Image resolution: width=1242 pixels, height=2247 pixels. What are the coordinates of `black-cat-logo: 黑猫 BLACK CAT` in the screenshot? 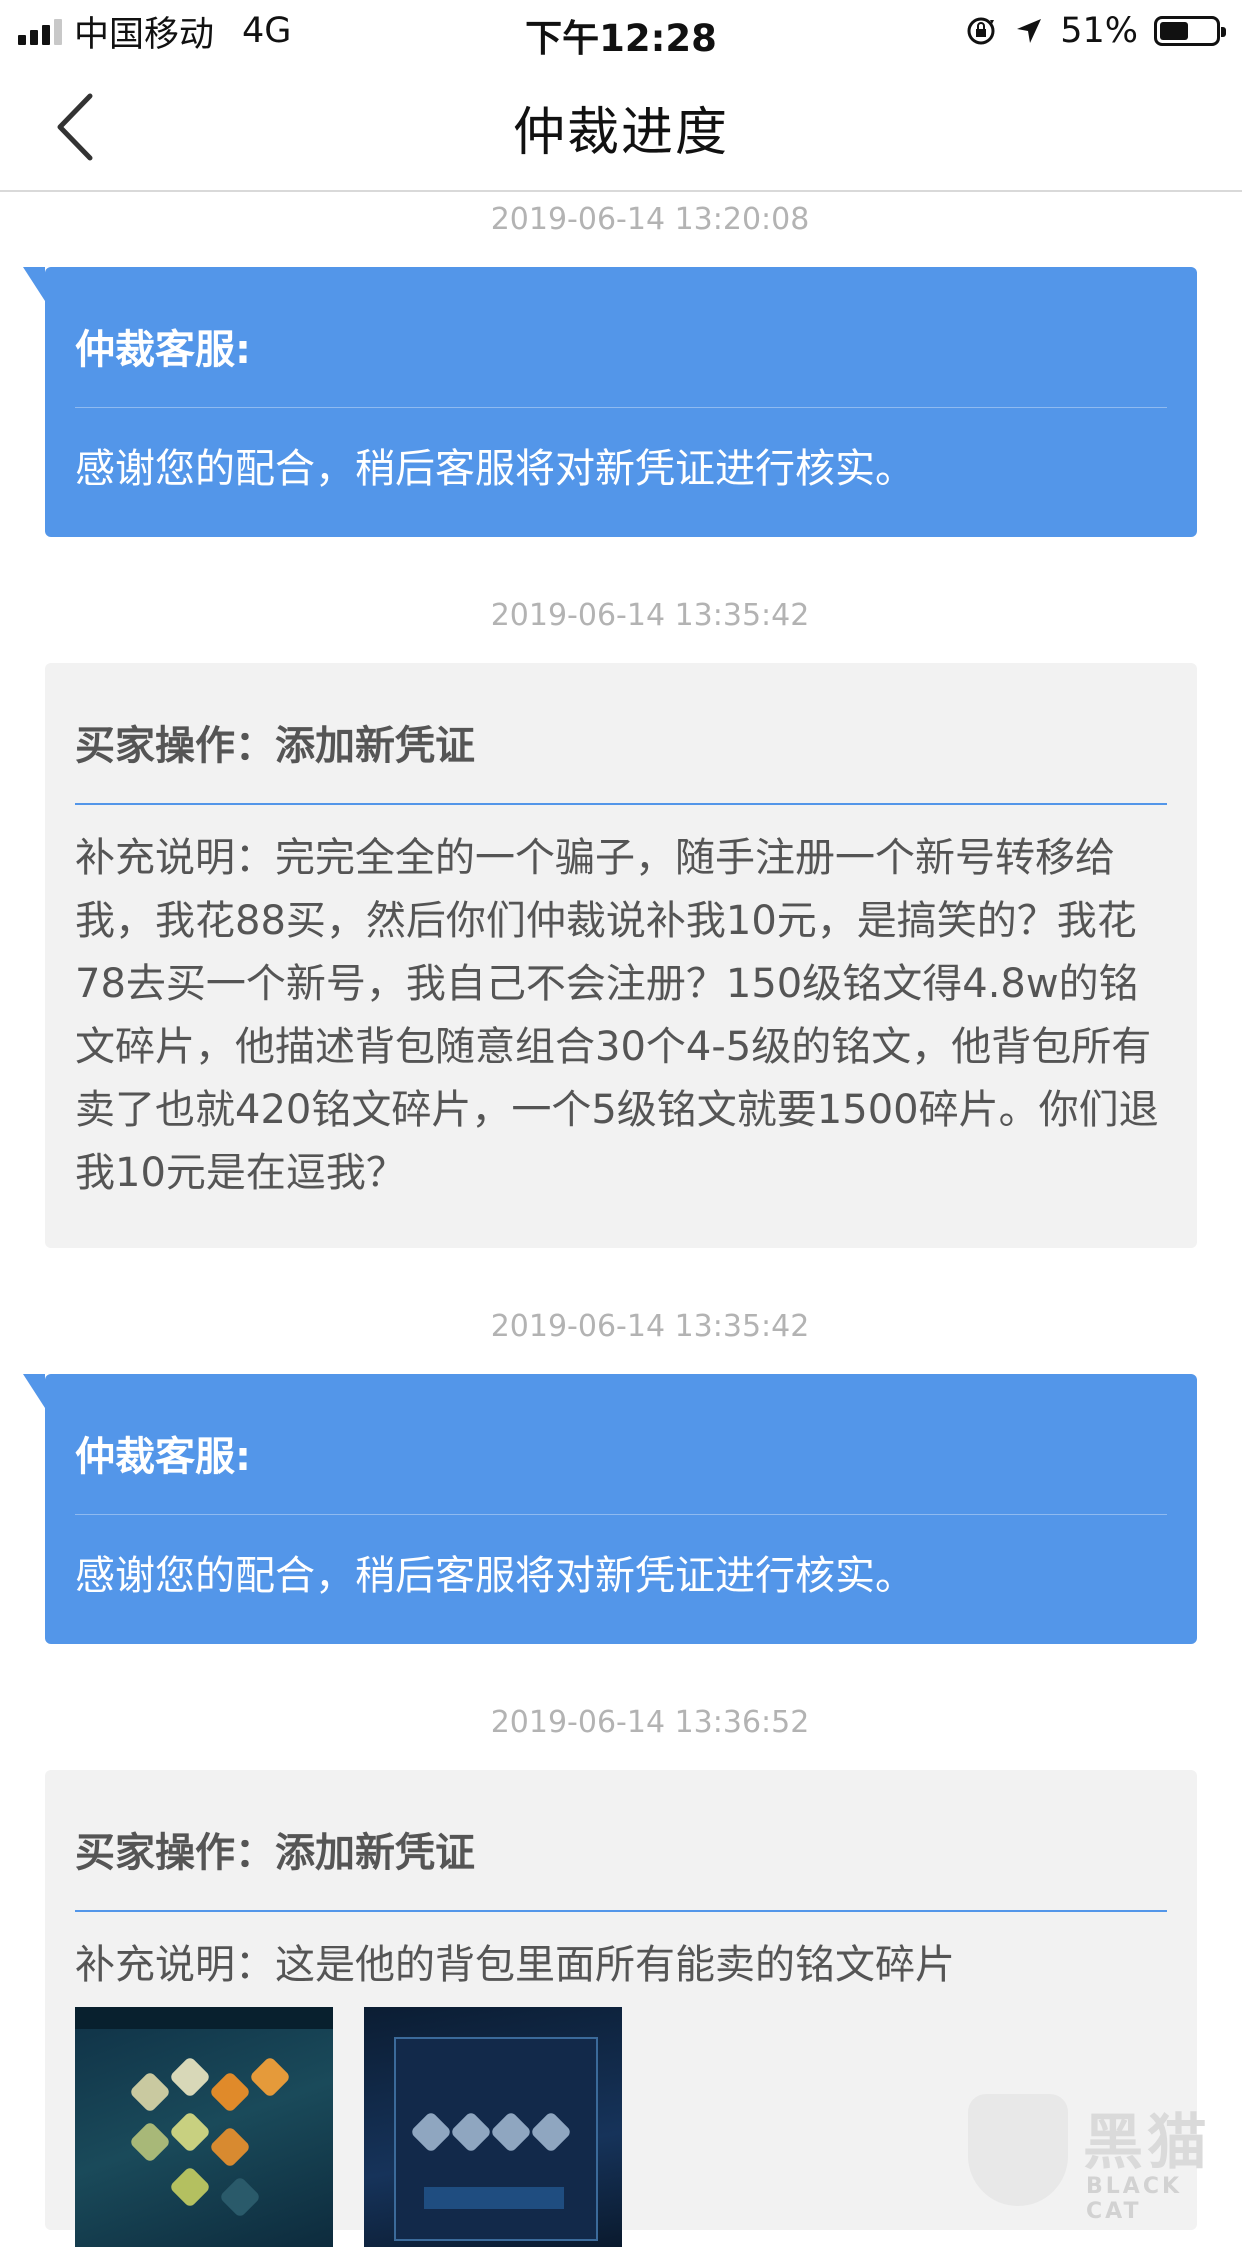 It's located at (1105, 2157).